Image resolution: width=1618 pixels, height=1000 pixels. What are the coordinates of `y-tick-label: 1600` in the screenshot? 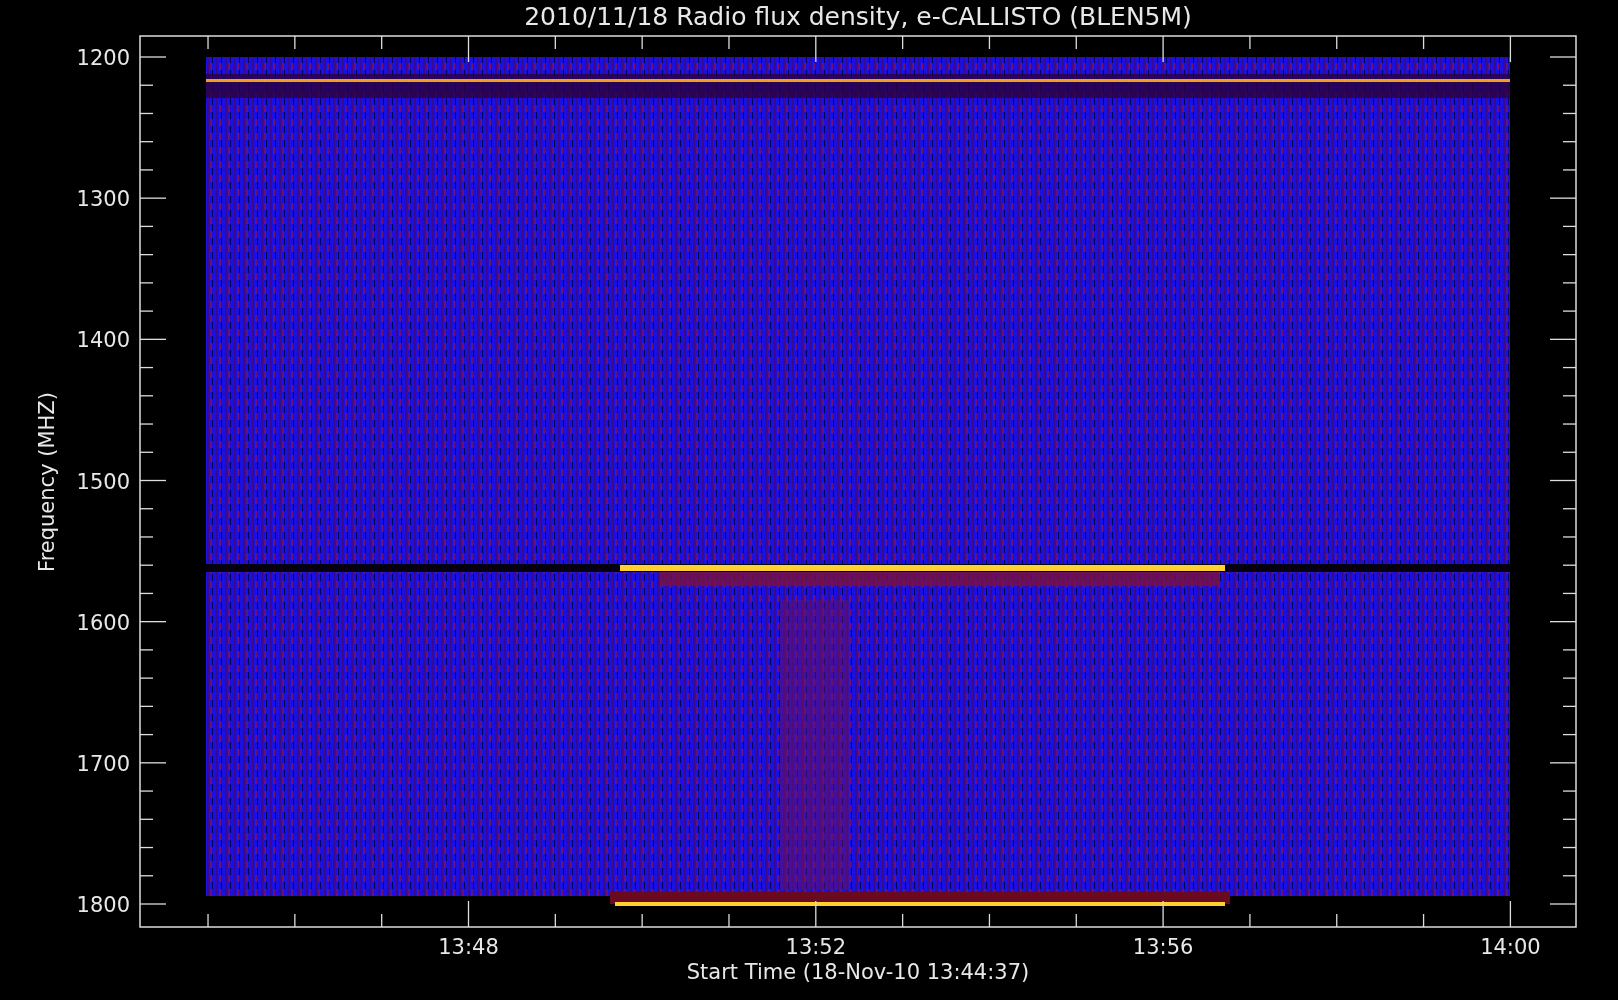 It's located at (103, 622).